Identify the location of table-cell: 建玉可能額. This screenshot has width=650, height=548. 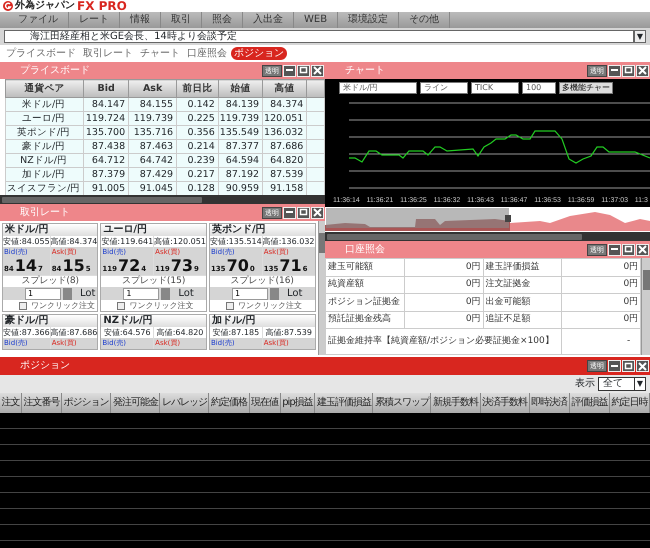
(365, 267).